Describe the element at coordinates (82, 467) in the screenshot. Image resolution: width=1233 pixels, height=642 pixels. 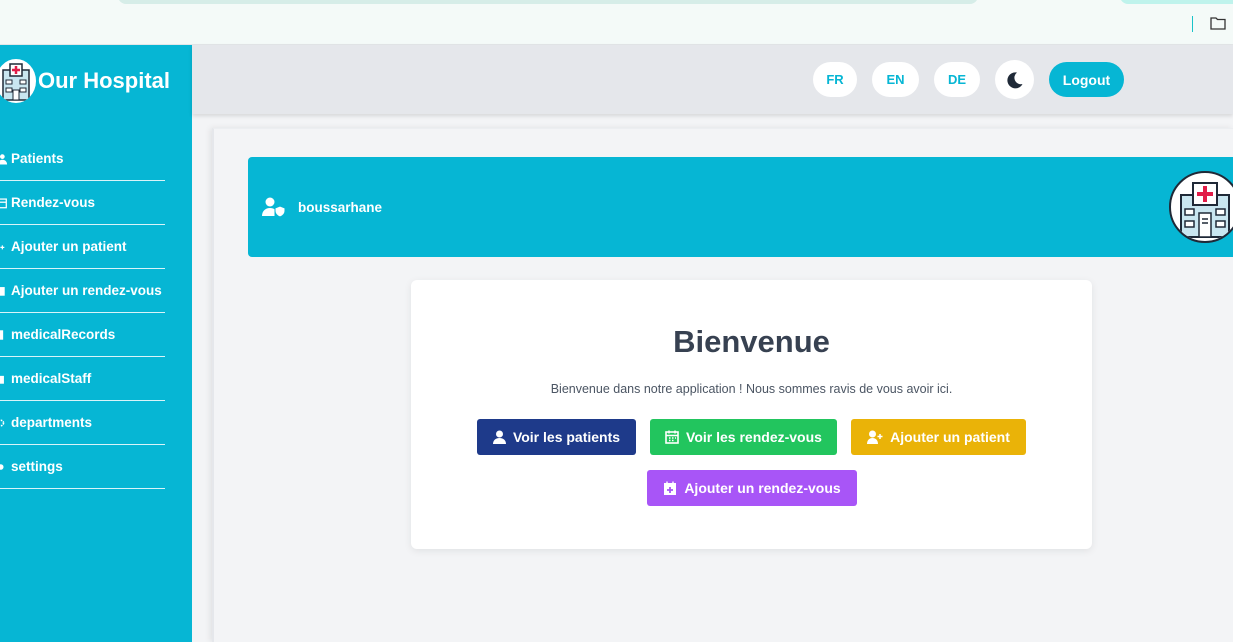
I see `sidebar-item-settings: settings` at that location.